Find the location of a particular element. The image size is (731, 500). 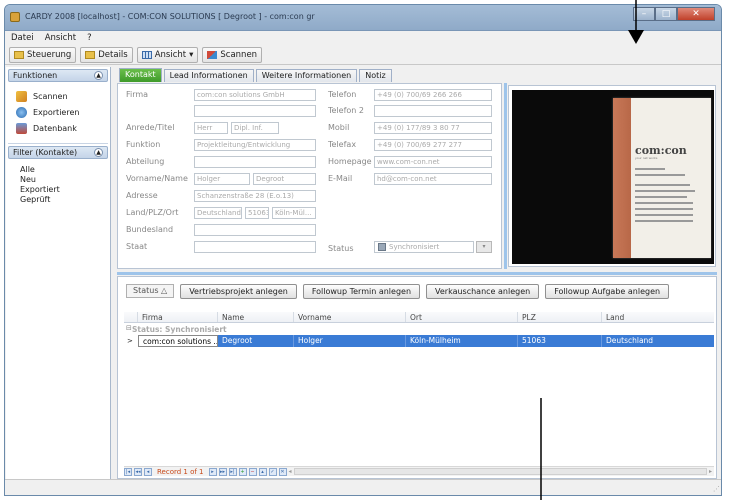

label-email: E-Mail is located at coordinates (340, 178).